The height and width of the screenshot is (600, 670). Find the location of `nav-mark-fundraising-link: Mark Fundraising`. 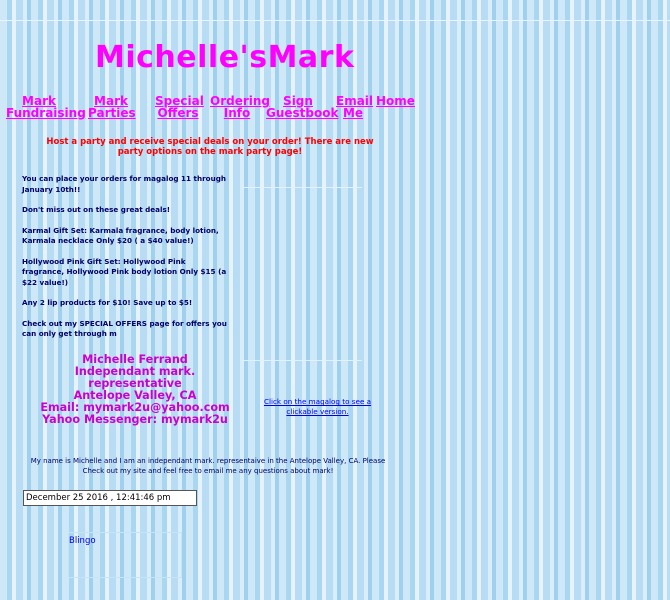

nav-mark-fundraising-link: Mark Fundraising is located at coordinates (46, 107).